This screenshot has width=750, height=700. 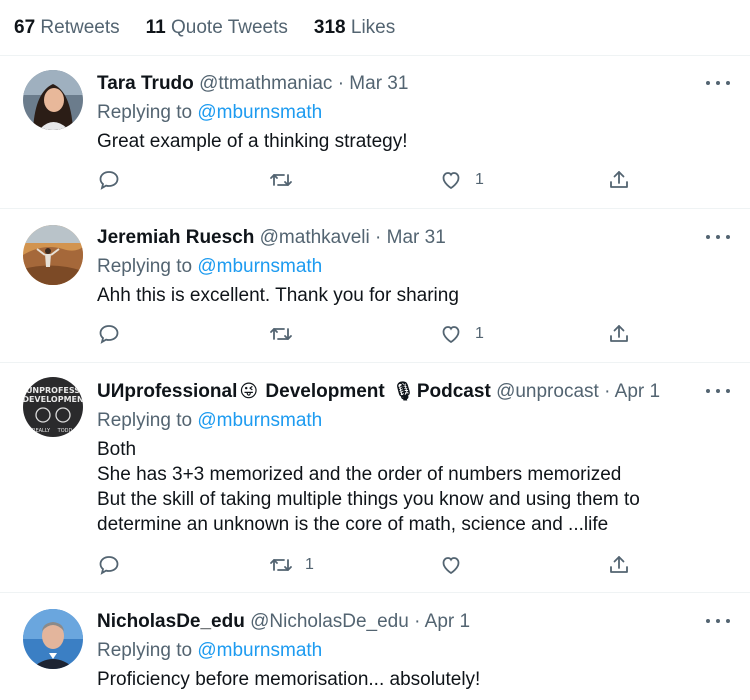 I want to click on avatar-text-mid: DEVELOPMEN, so click(x=53, y=399).